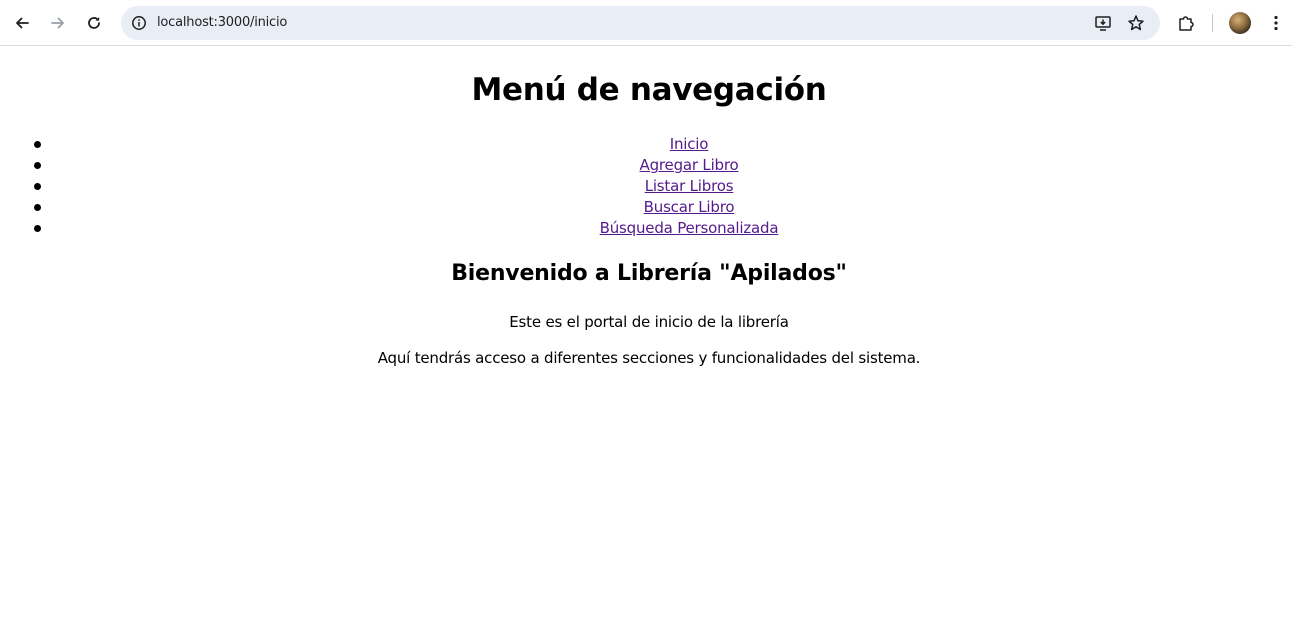 This screenshot has height=633, width=1292. Describe the element at coordinates (689, 165) in the screenshot. I see `nav-link-agregar-libro: Agregar Libro` at that location.